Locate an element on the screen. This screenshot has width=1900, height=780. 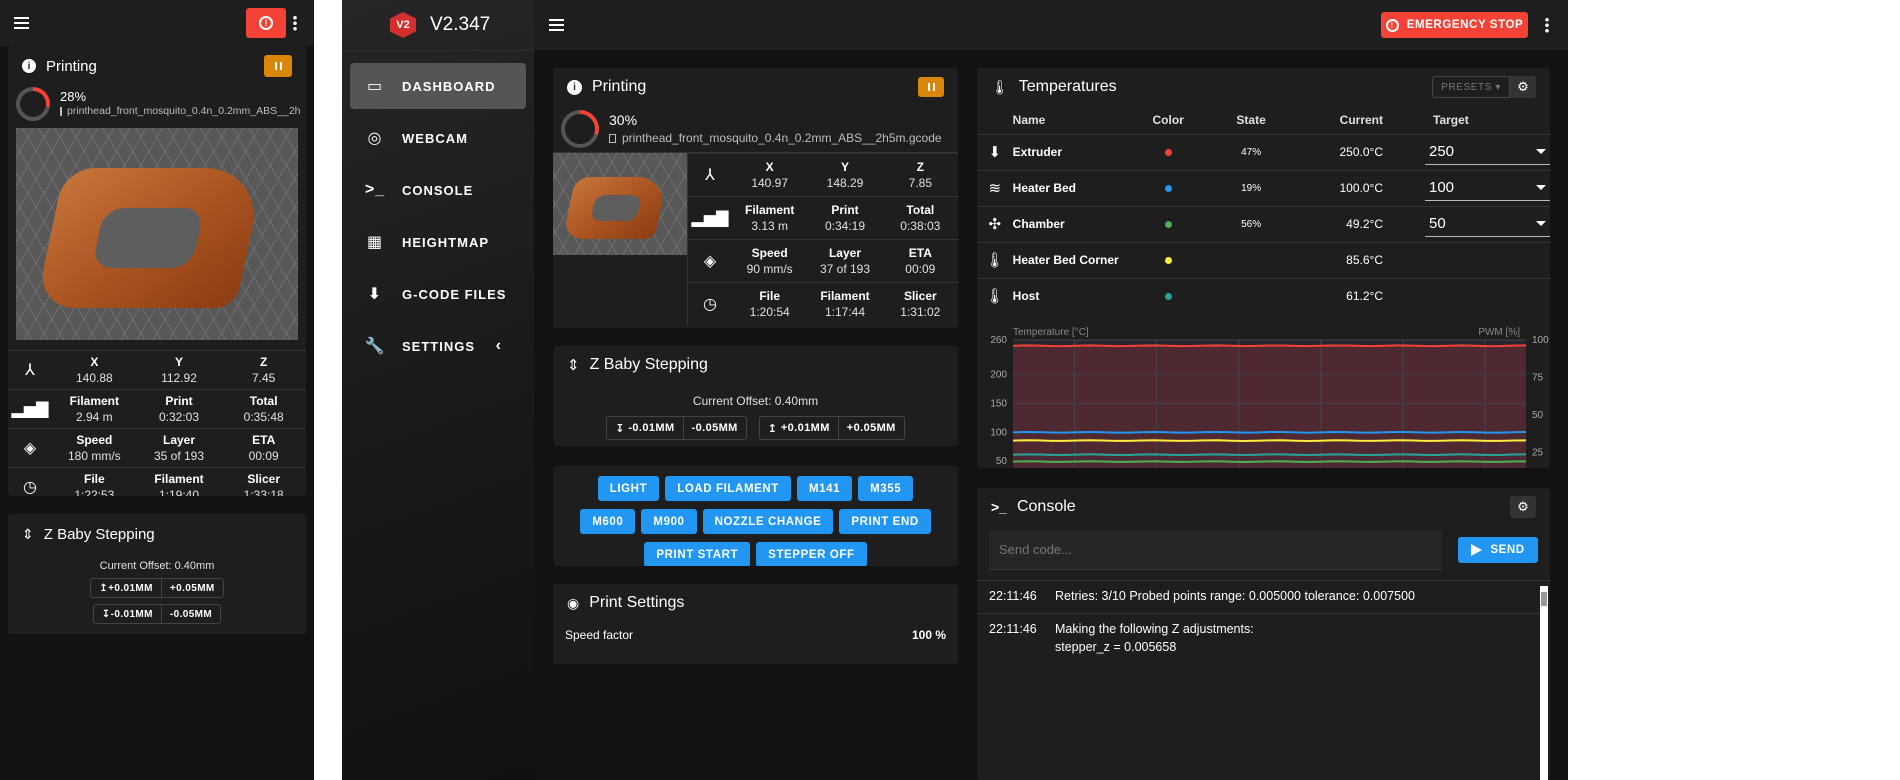
nav-item-console: >_ CONSOLE is located at coordinates (438, 190).